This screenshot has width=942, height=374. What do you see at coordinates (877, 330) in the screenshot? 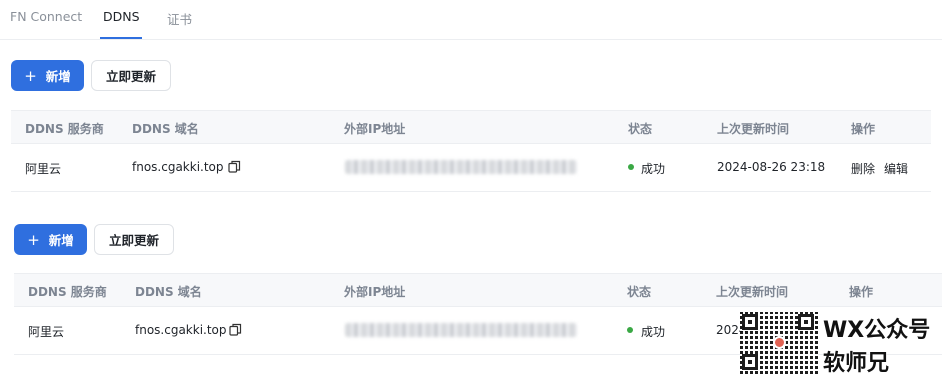
I see `watermark-line-1: WX公众号` at bounding box center [877, 330].